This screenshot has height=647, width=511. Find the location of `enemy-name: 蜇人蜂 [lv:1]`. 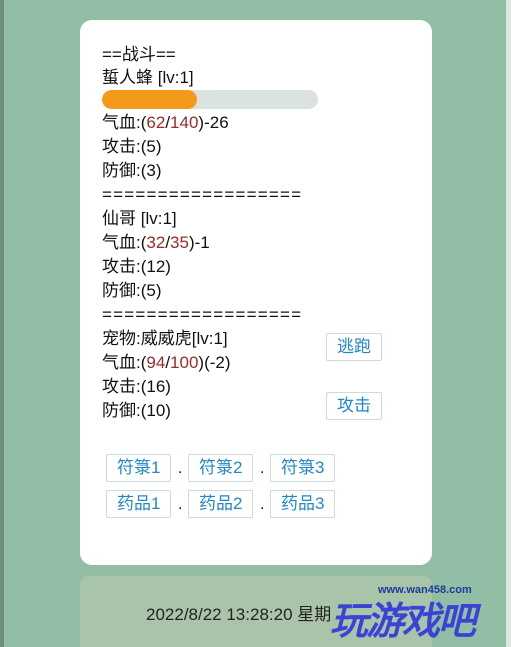

enemy-name: 蜇人蜂 [lv:1] is located at coordinates (148, 77).